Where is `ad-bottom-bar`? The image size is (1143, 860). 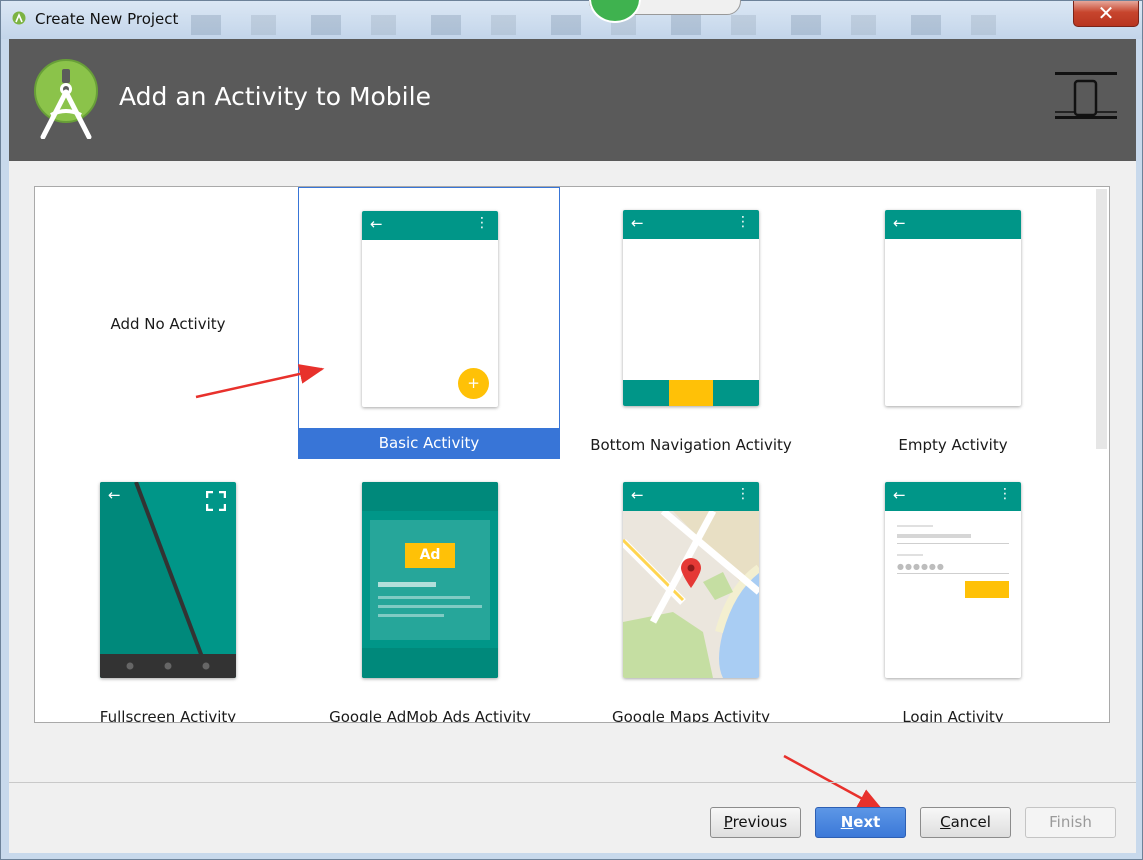
ad-bottom-bar is located at coordinates (430, 663).